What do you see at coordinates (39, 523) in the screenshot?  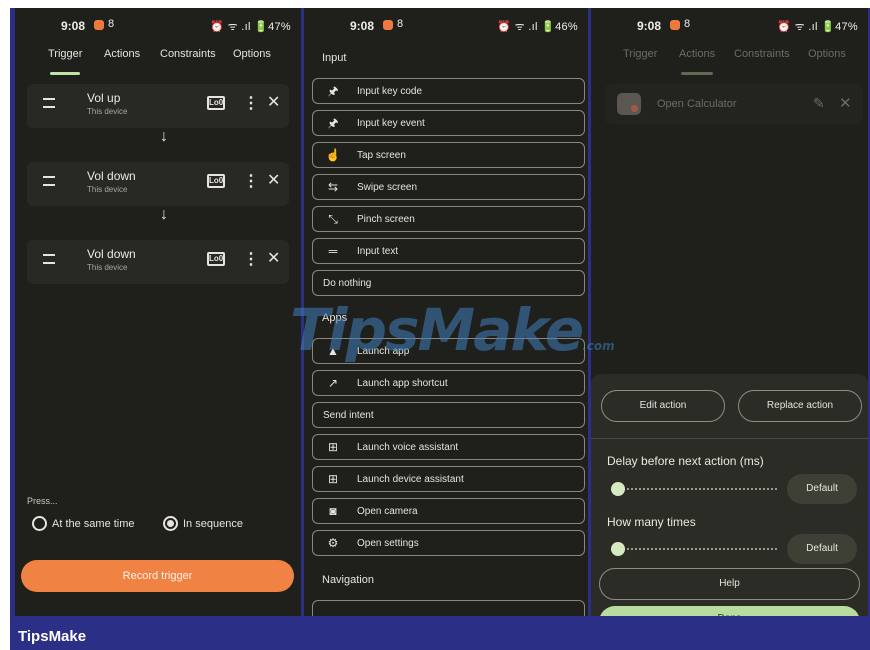 I see `radio-off-icon` at bounding box center [39, 523].